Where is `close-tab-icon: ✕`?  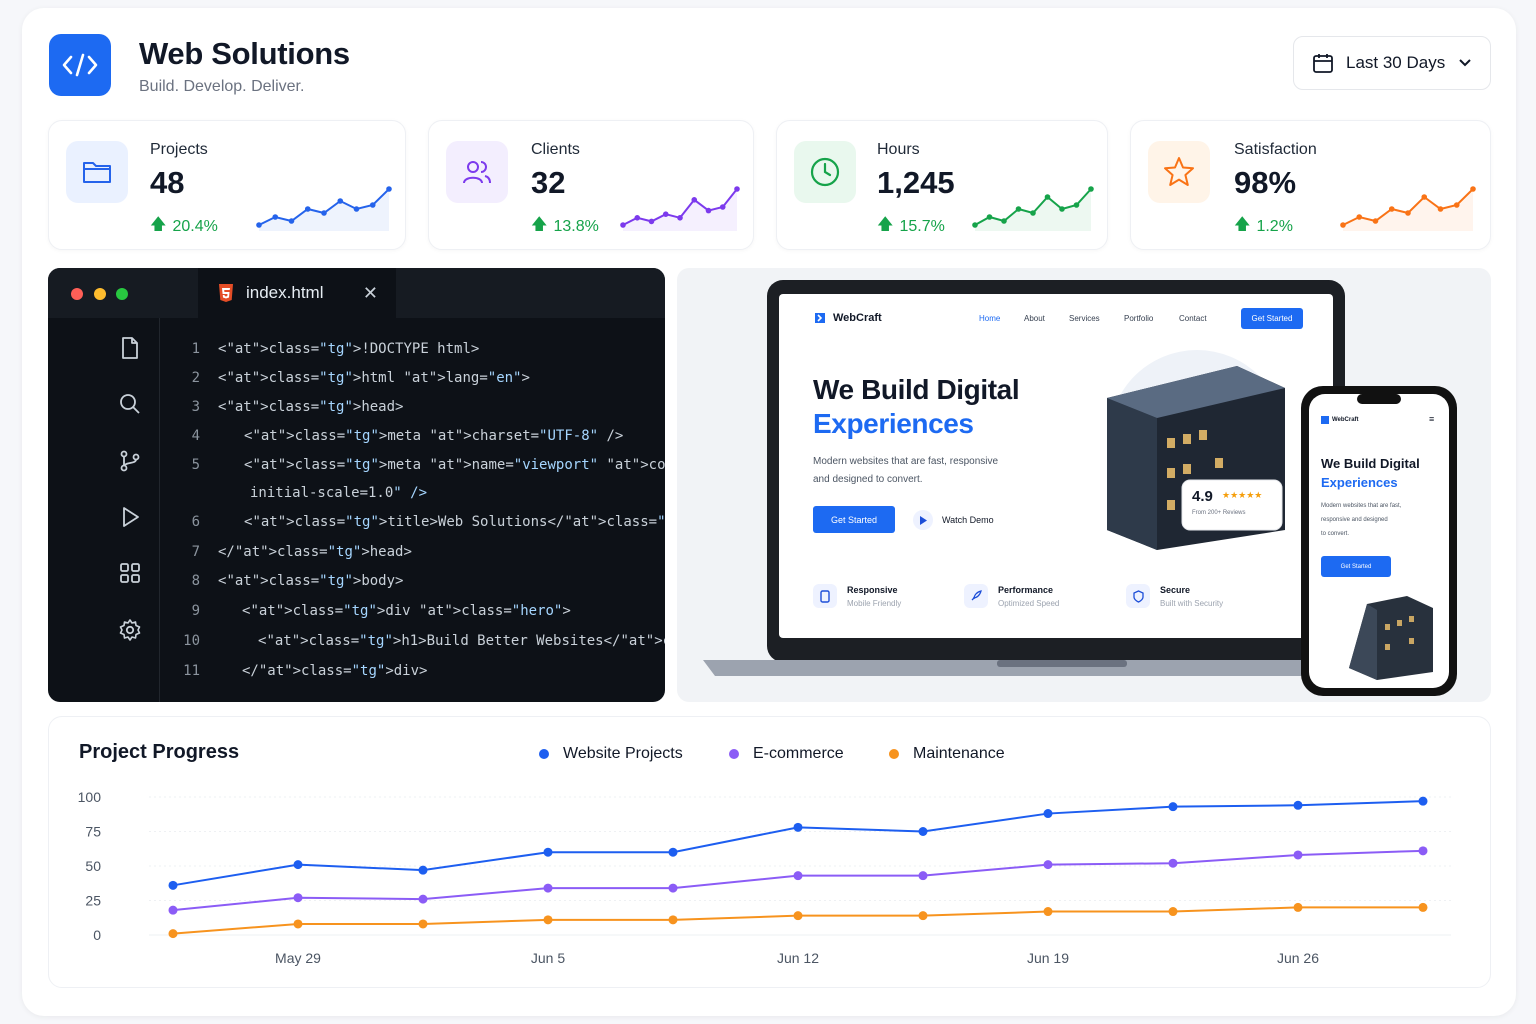 close-tab-icon: ✕ is located at coordinates (370, 293).